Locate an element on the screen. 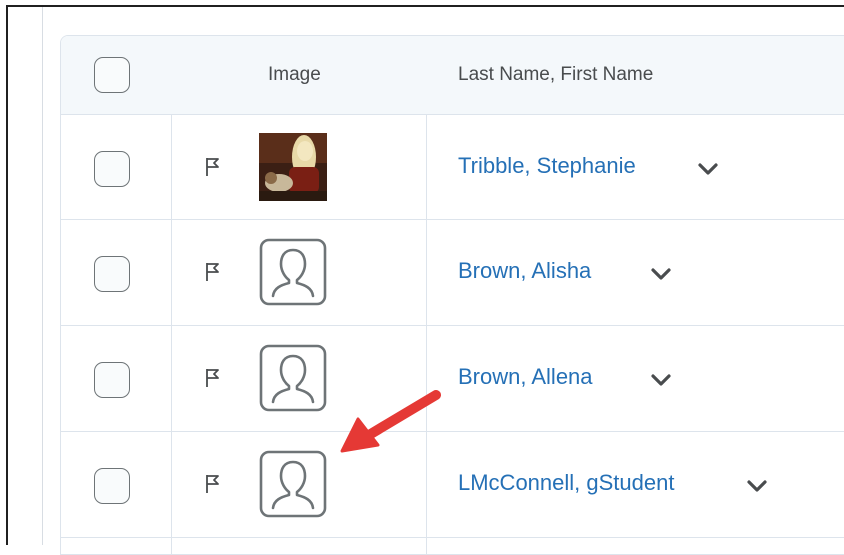  column-header-image: Image is located at coordinates (294, 74).